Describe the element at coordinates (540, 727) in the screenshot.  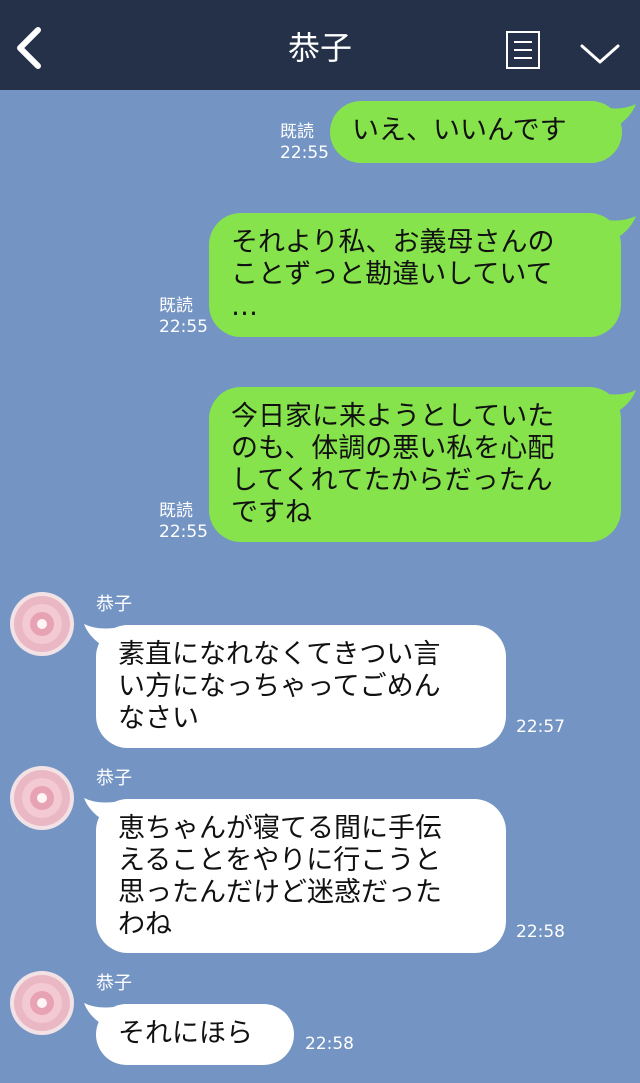
I see `message-time: 22:57` at that location.